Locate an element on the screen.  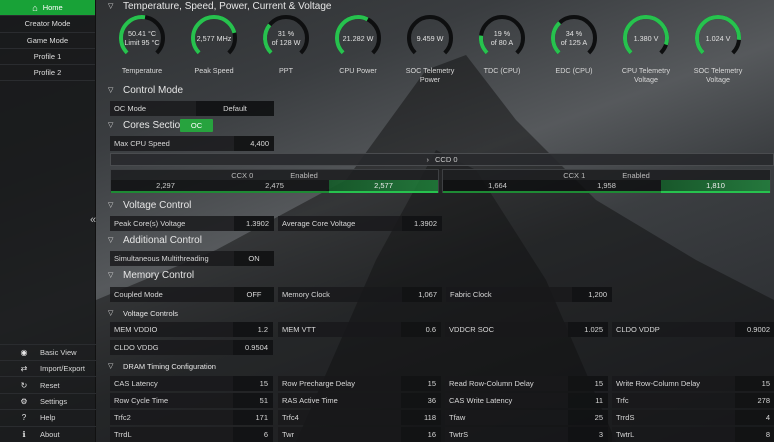
ccd-header: › CCD 0 is located at coordinates (442, 159).